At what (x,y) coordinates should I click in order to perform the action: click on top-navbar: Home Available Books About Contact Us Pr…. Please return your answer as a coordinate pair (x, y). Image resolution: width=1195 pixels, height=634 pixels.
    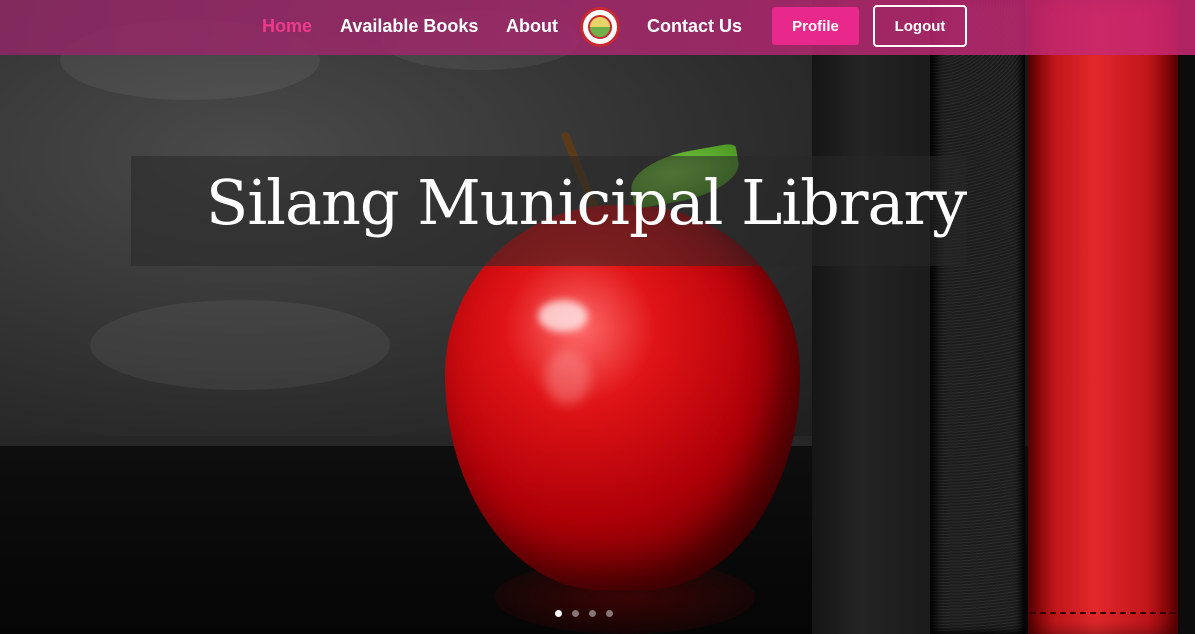
    Looking at the image, I should click on (597, 27).